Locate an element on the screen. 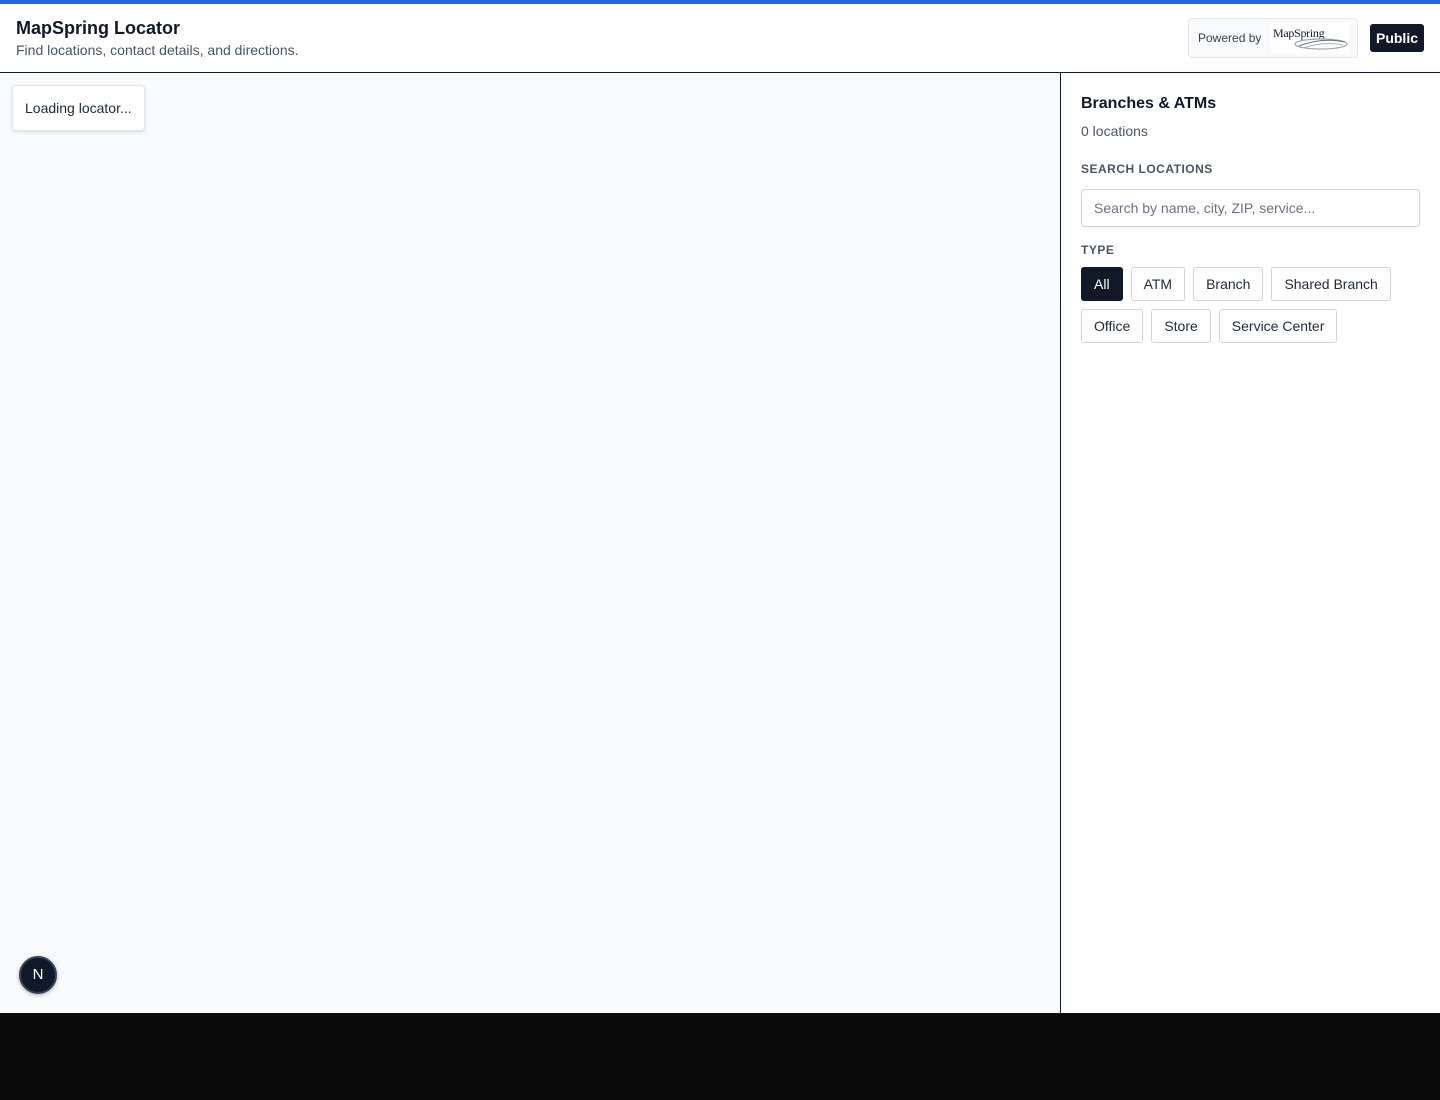  type-filter-store: Store is located at coordinates (1181, 326).